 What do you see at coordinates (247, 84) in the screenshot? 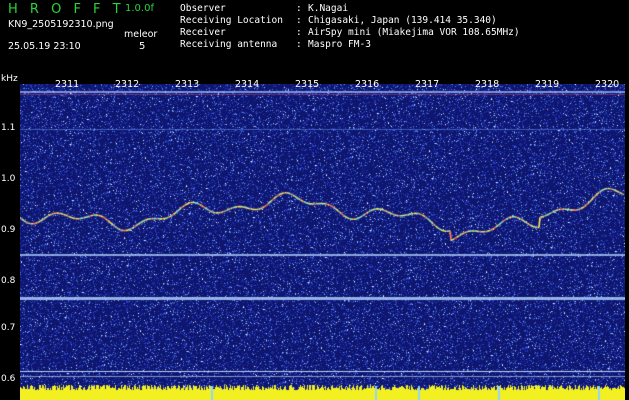
I see `x-tick-label: 2314` at bounding box center [247, 84].